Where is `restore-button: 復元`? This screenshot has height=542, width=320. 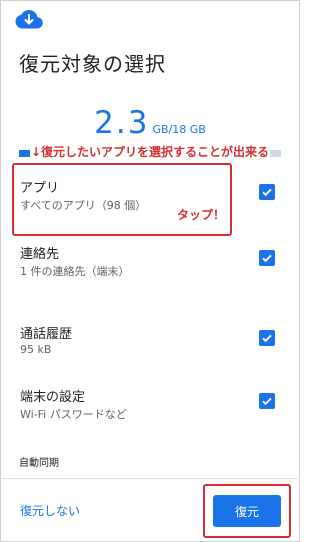
restore-button: 復元 is located at coordinates (247, 511).